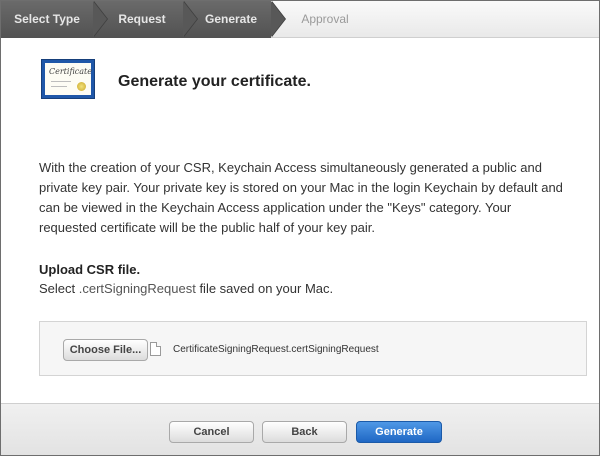 This screenshot has height=456, width=600. Describe the element at coordinates (304, 432) in the screenshot. I see `back-button: Back` at that location.